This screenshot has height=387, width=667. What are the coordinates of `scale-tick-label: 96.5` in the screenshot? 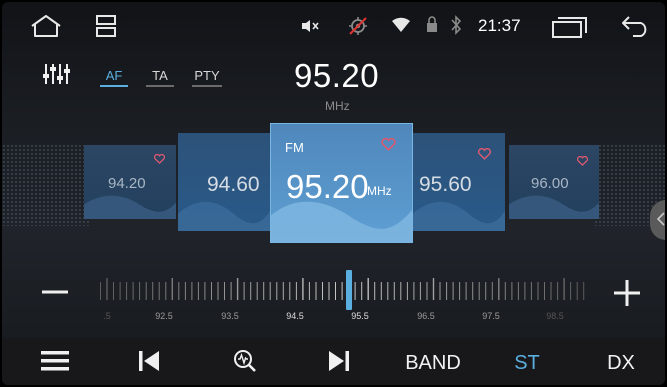 It's located at (426, 316).